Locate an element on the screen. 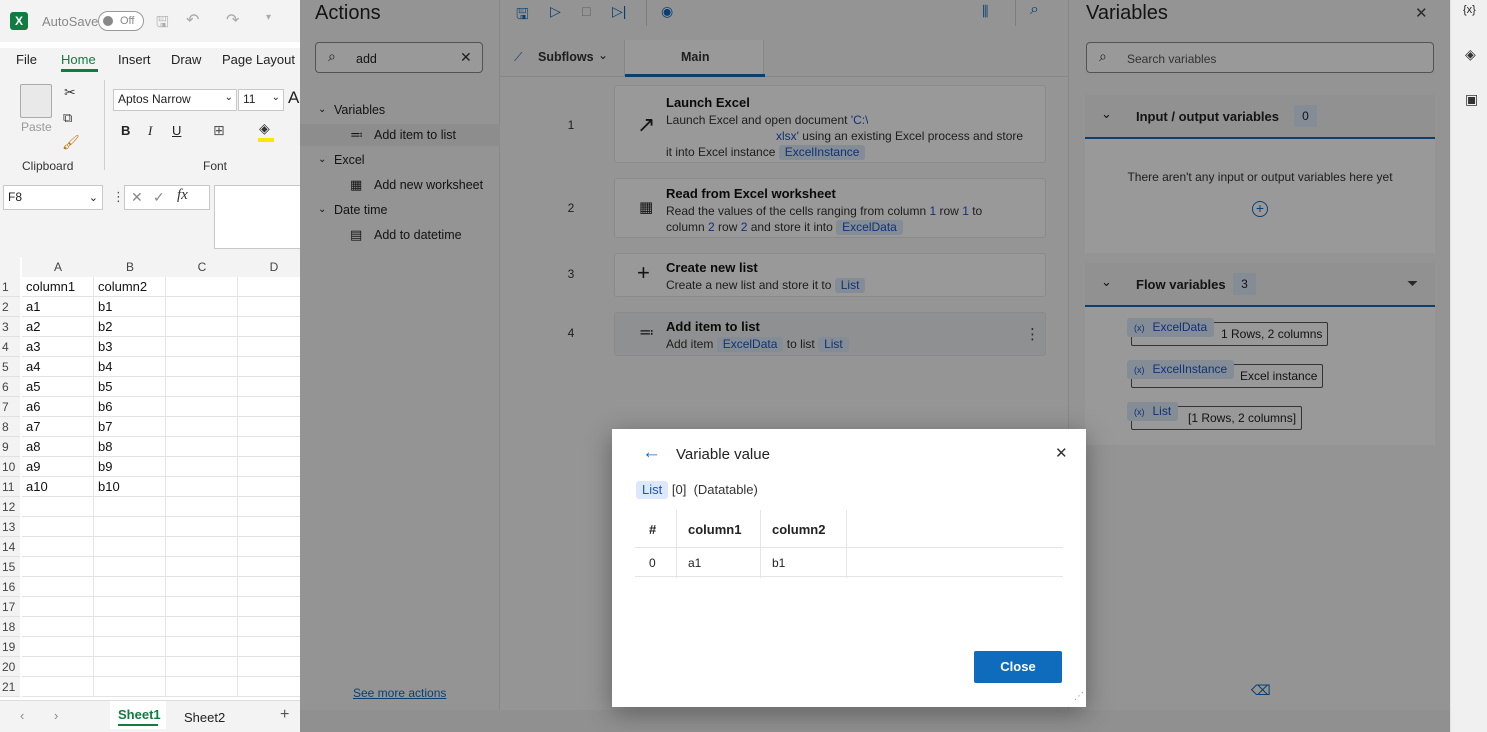  formula-input is located at coordinates (257, 217).